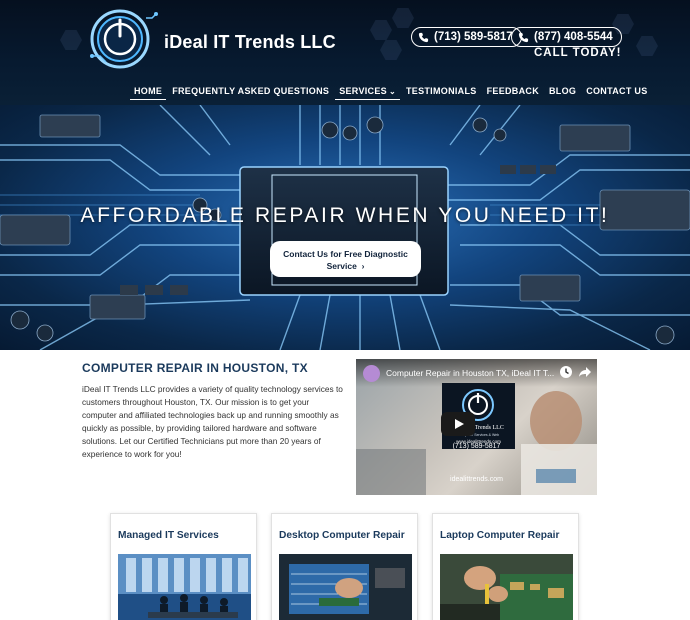 Image resolution: width=690 pixels, height=620 pixels. Describe the element at coordinates (363, 91) in the screenshot. I see `nav-services-label: SERVICES` at that location.